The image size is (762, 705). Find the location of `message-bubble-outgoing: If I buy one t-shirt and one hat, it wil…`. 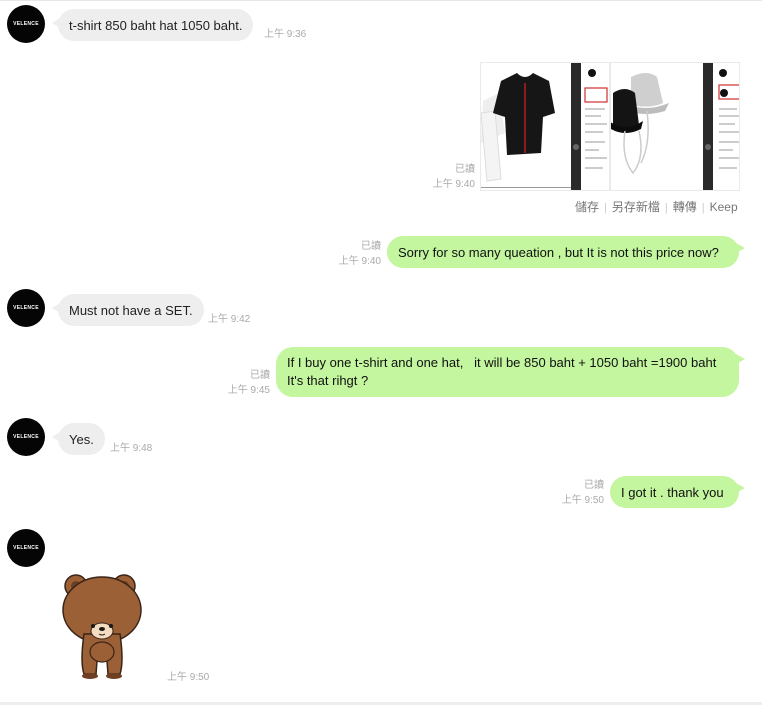

message-bubble-outgoing: If I buy one t-shirt and one hat, it wil… is located at coordinates (510, 372).